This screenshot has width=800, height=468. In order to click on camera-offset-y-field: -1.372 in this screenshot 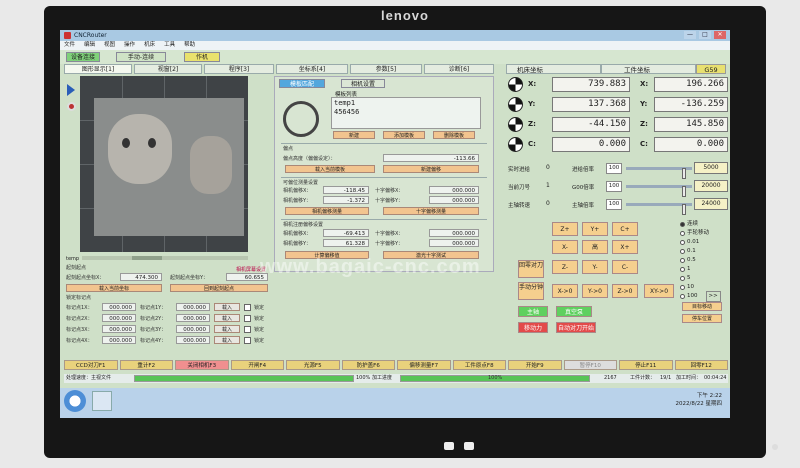, I will do `click(346, 200)`.